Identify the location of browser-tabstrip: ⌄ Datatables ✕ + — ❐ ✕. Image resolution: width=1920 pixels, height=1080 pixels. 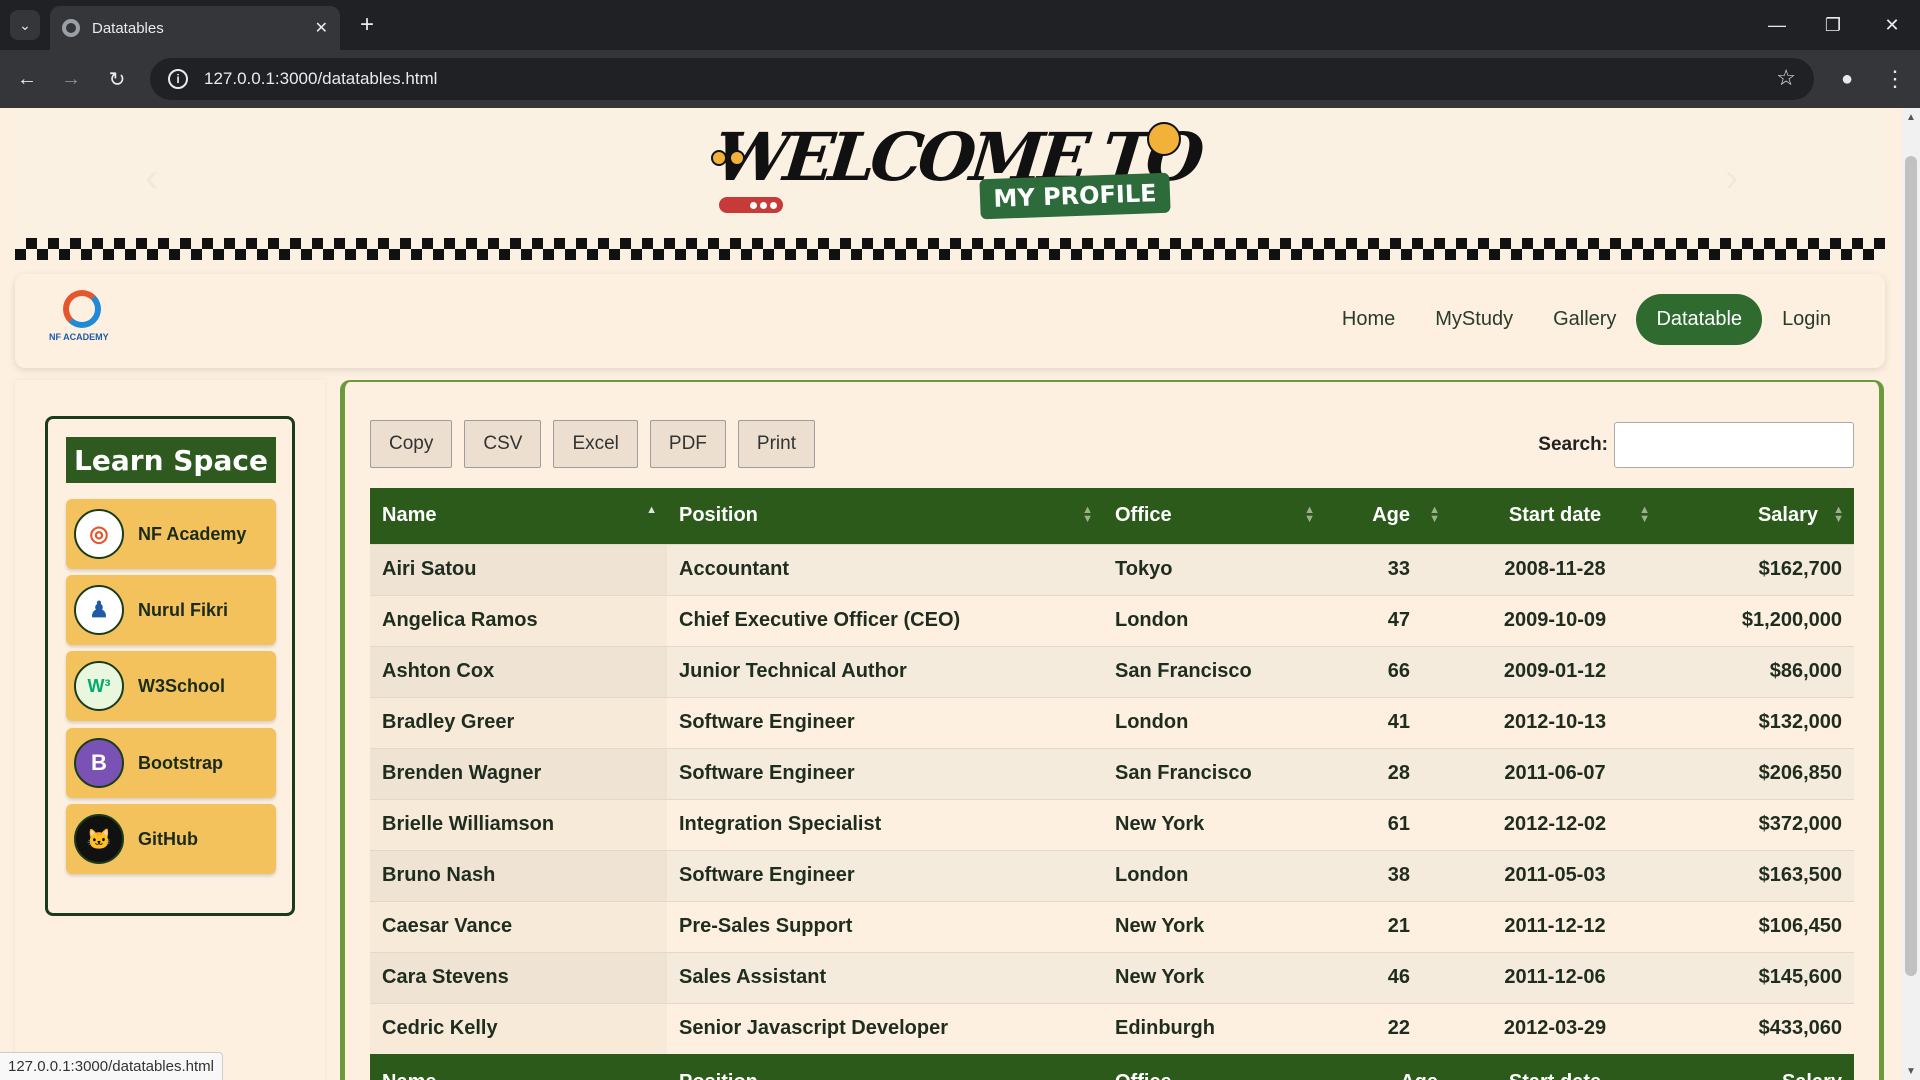
(960, 25).